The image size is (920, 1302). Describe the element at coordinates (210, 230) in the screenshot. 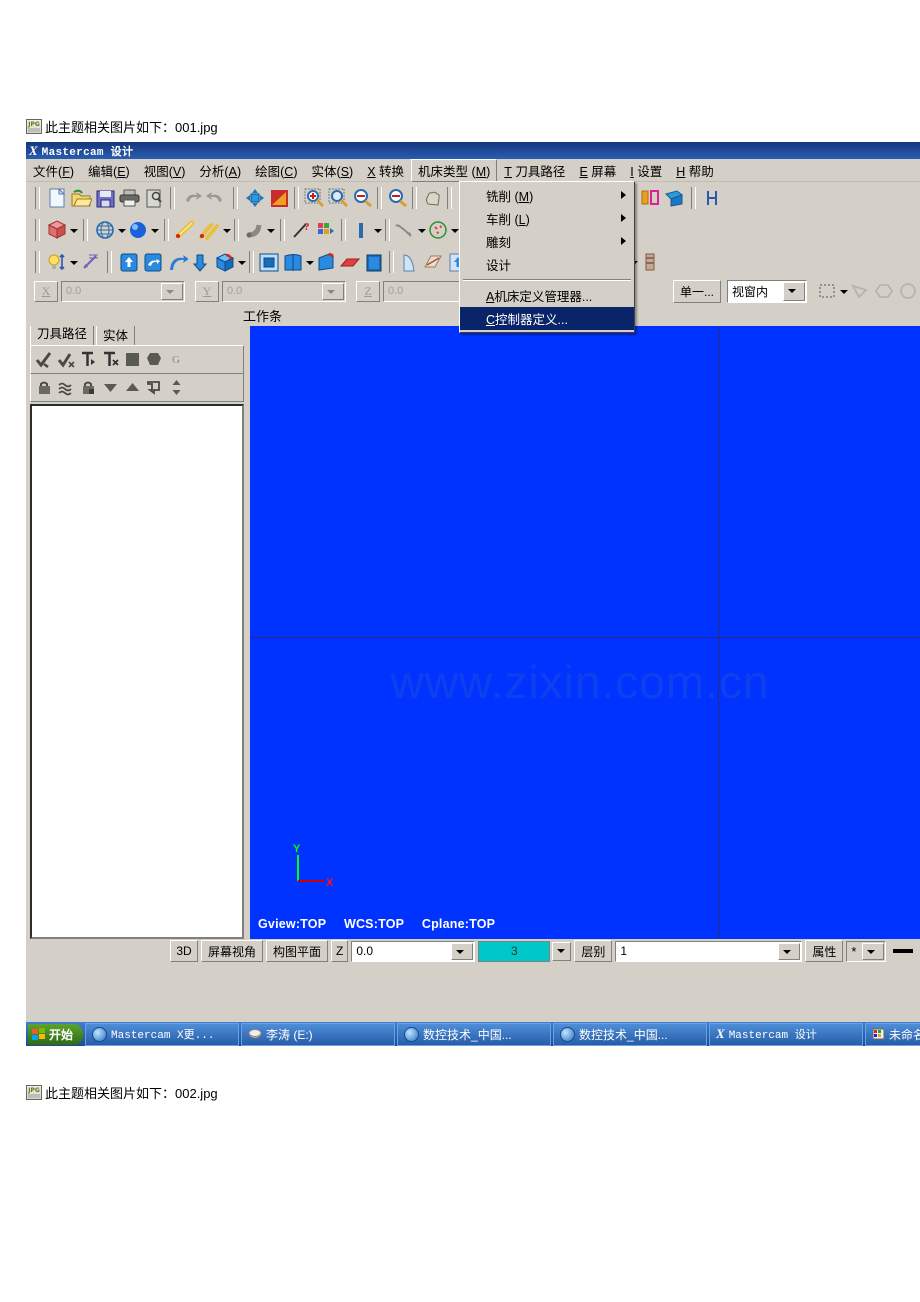

I see `line-multi-icon` at that location.